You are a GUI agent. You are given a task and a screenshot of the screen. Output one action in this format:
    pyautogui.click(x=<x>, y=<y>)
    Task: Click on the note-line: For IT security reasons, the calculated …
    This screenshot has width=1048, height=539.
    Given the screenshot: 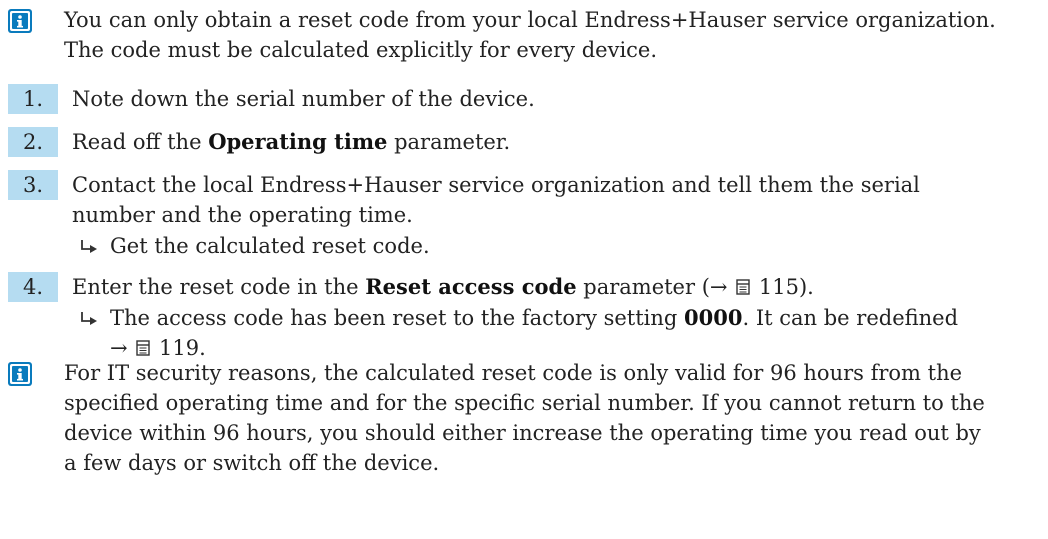 What is the action you would take?
    pyautogui.click(x=513, y=373)
    